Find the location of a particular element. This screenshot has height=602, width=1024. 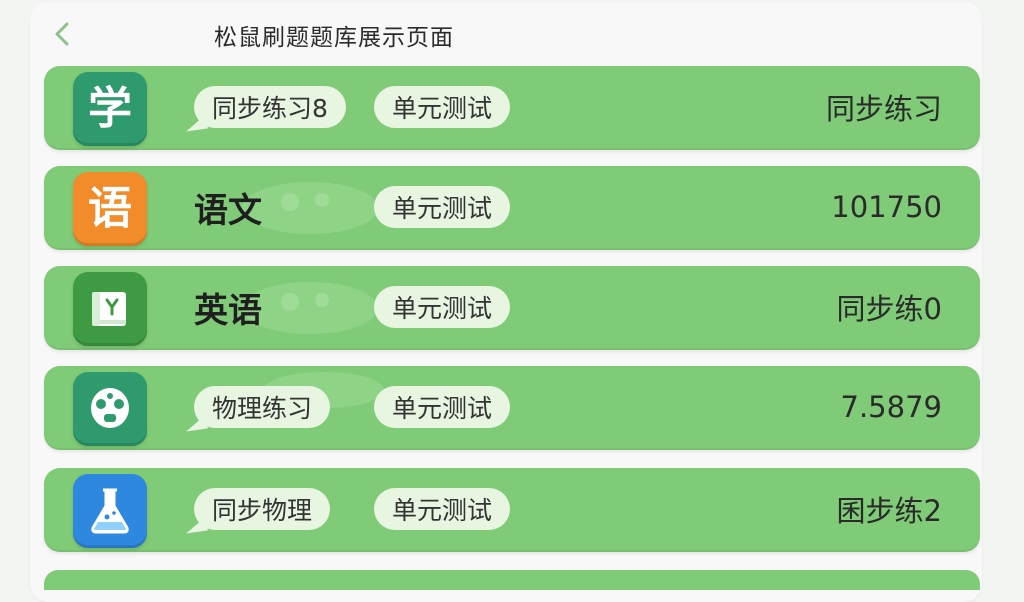

practice-chip: 同步练习8 is located at coordinates (270, 107).